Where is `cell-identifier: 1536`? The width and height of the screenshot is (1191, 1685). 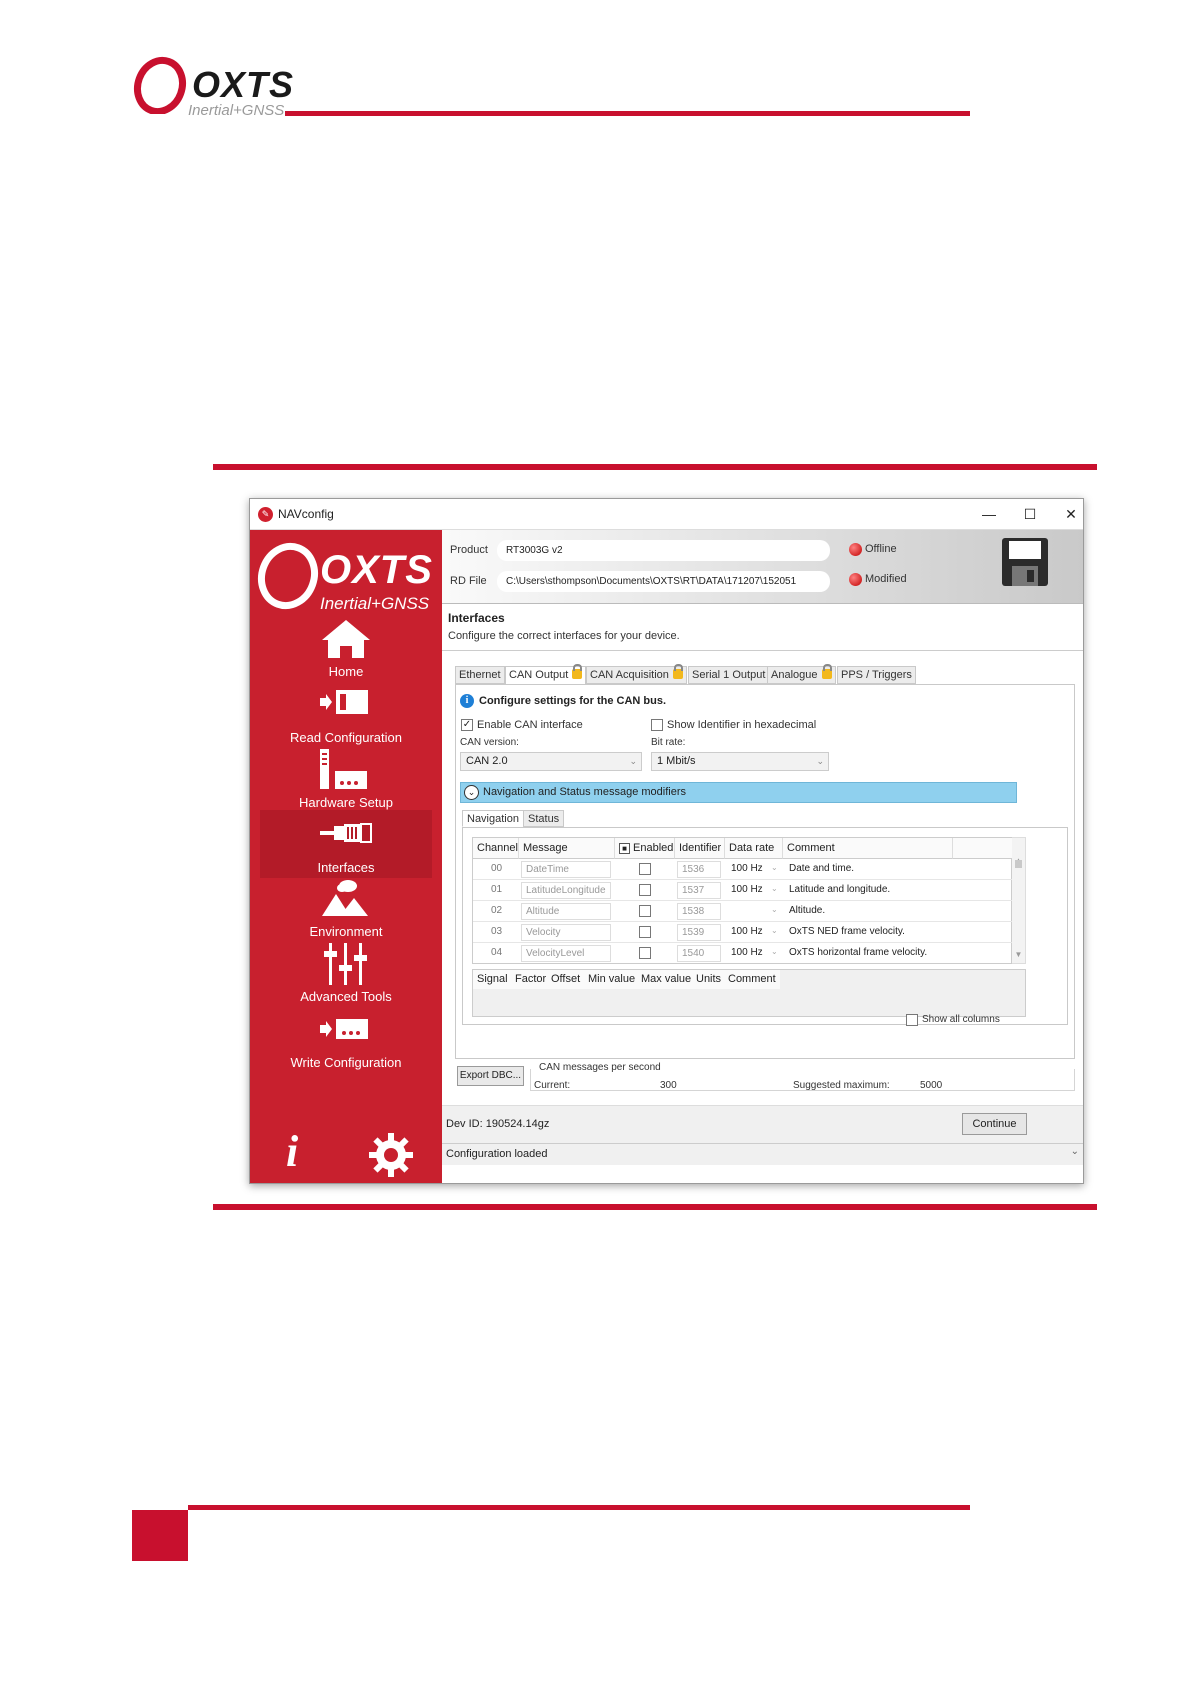 cell-identifier: 1536 is located at coordinates (699, 869).